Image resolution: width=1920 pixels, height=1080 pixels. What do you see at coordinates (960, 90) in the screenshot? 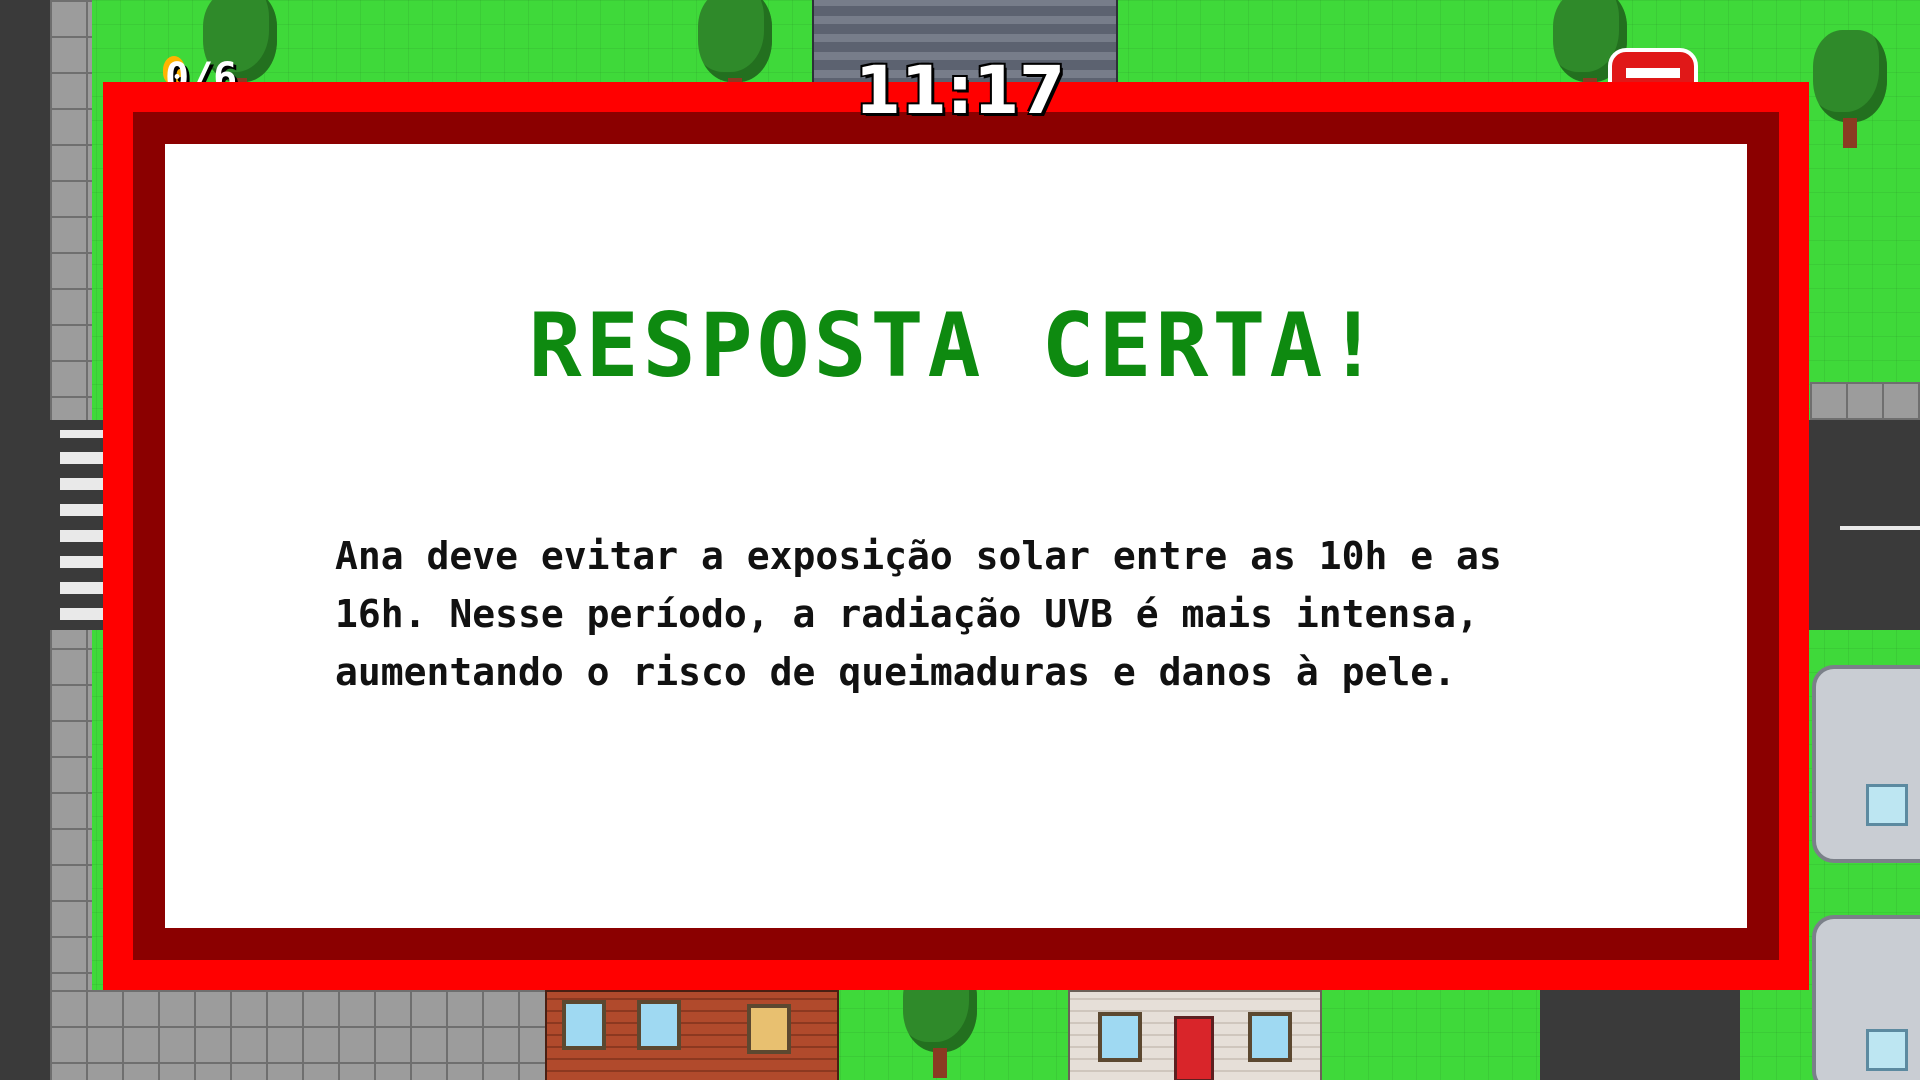
I see `game-timer: 11:17` at bounding box center [960, 90].